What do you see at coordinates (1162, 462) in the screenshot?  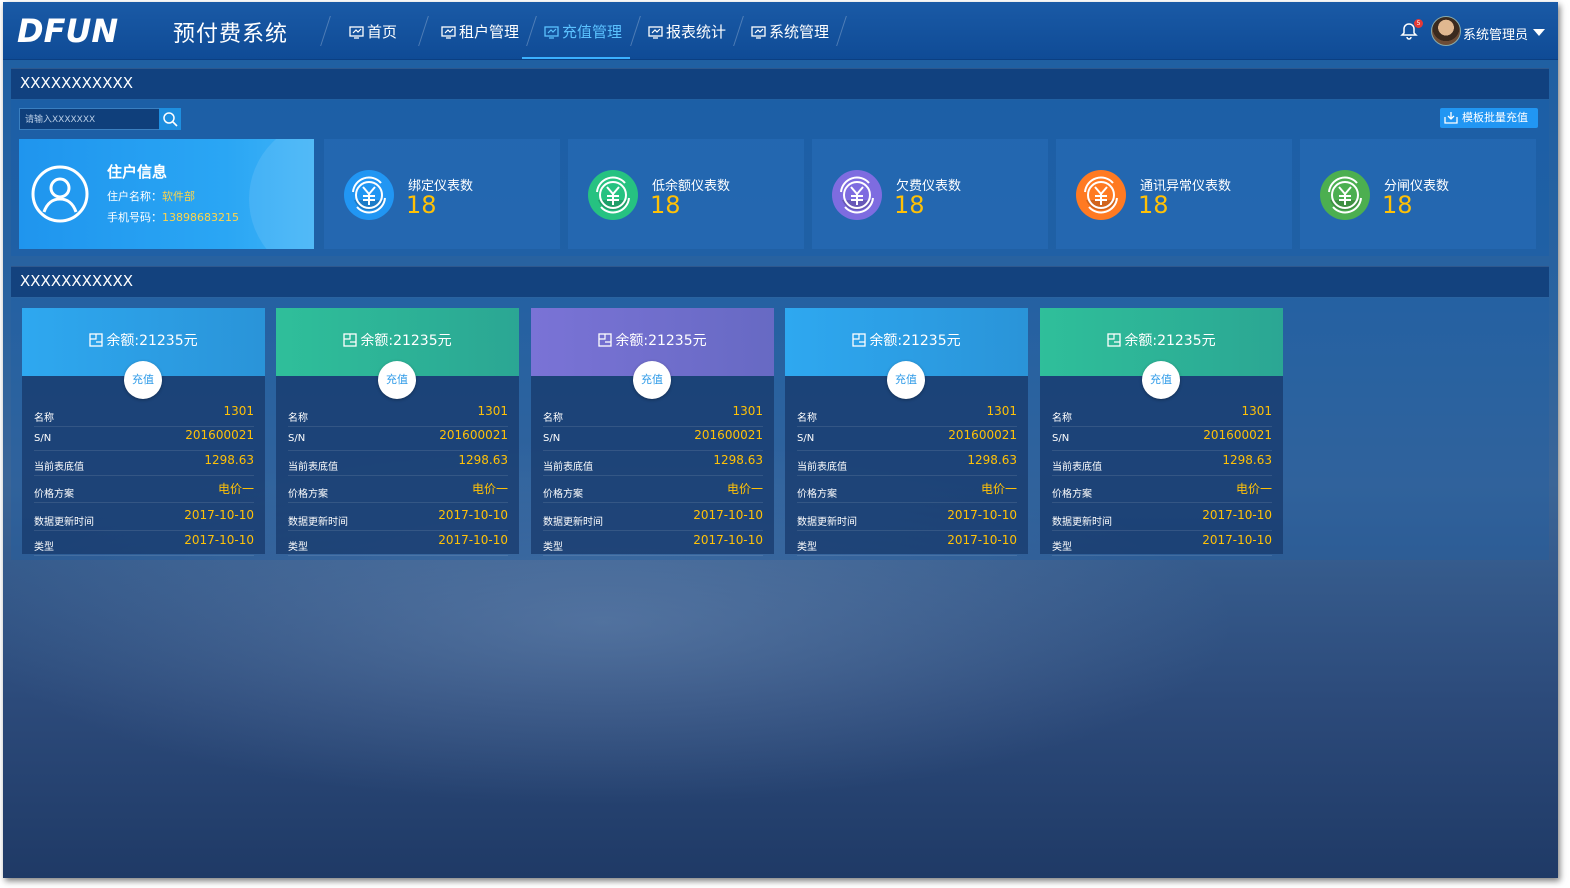 I see `meter-row: 当前表底值 1298.63` at bounding box center [1162, 462].